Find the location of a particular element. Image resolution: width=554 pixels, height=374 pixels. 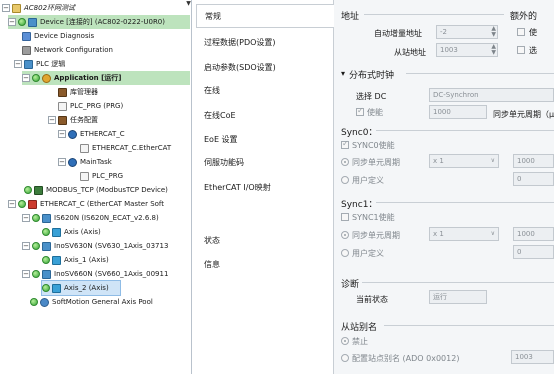

sync0-multiplier-dropdown: x 1 ∨ is located at coordinates (464, 161).